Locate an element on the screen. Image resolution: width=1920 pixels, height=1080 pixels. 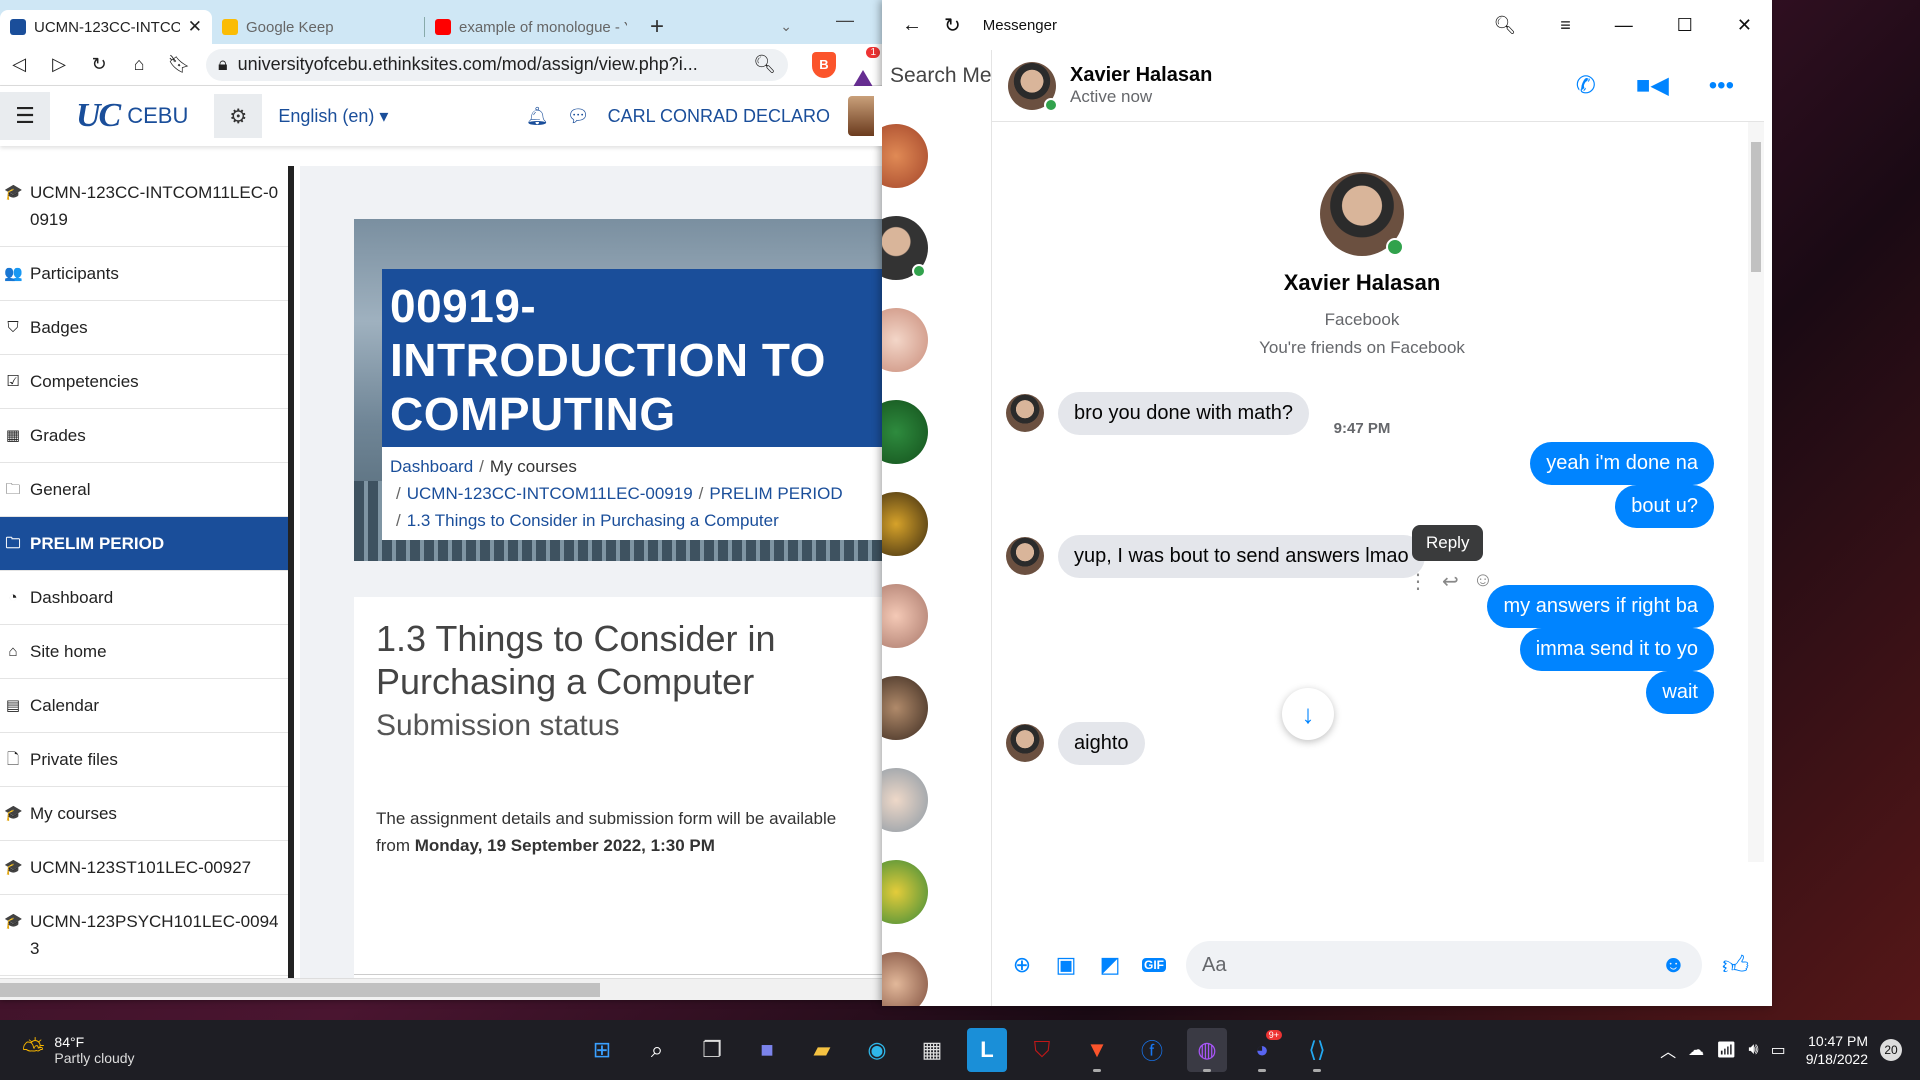
wifi-icon: 📶︎ is located at coordinates (1726, 1050).